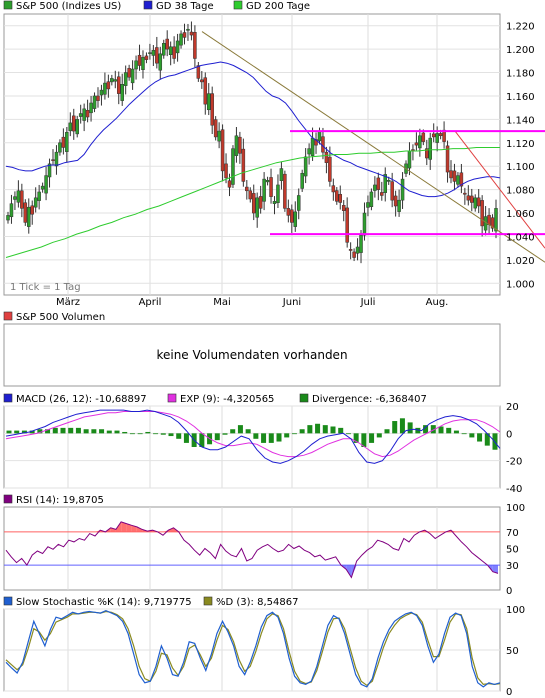  I want to click on legend-label: GD 38 Tage, so click(185, 6).